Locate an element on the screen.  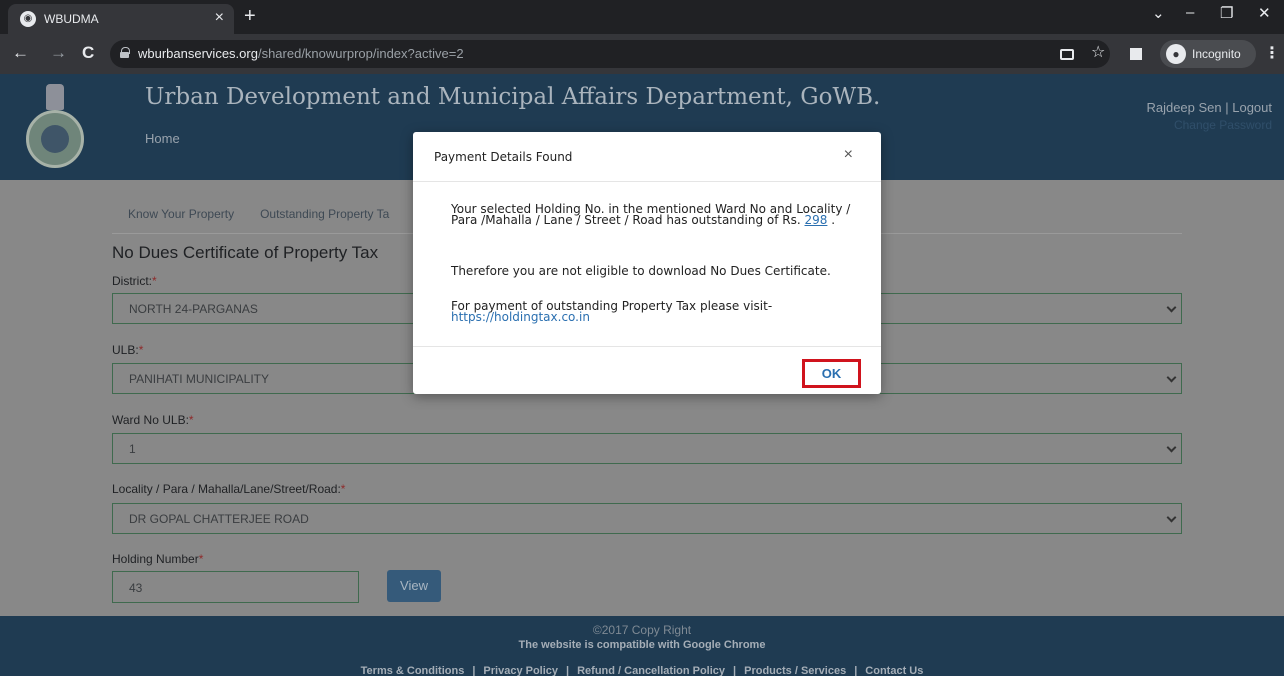
subnav-outstanding-property-tax: Outstanding Property Ta is located at coordinates (324, 214).